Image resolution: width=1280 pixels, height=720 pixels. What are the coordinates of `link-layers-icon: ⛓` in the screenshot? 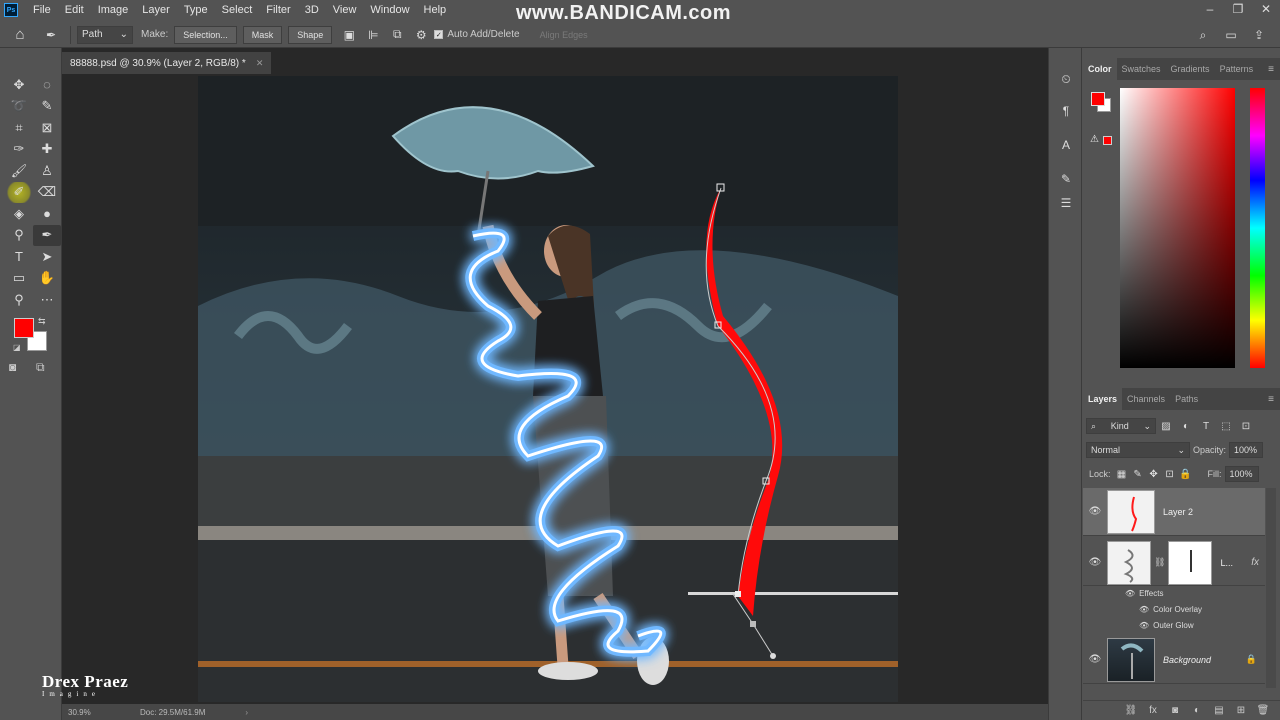 It's located at (1131, 710).